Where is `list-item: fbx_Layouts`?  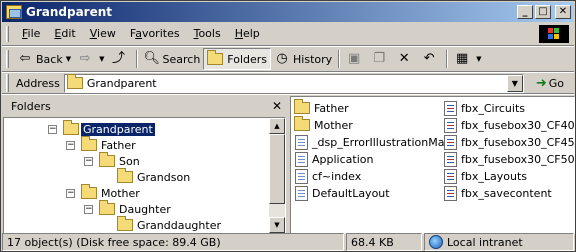 list-item: fbx_Layouts is located at coordinates (485, 176).